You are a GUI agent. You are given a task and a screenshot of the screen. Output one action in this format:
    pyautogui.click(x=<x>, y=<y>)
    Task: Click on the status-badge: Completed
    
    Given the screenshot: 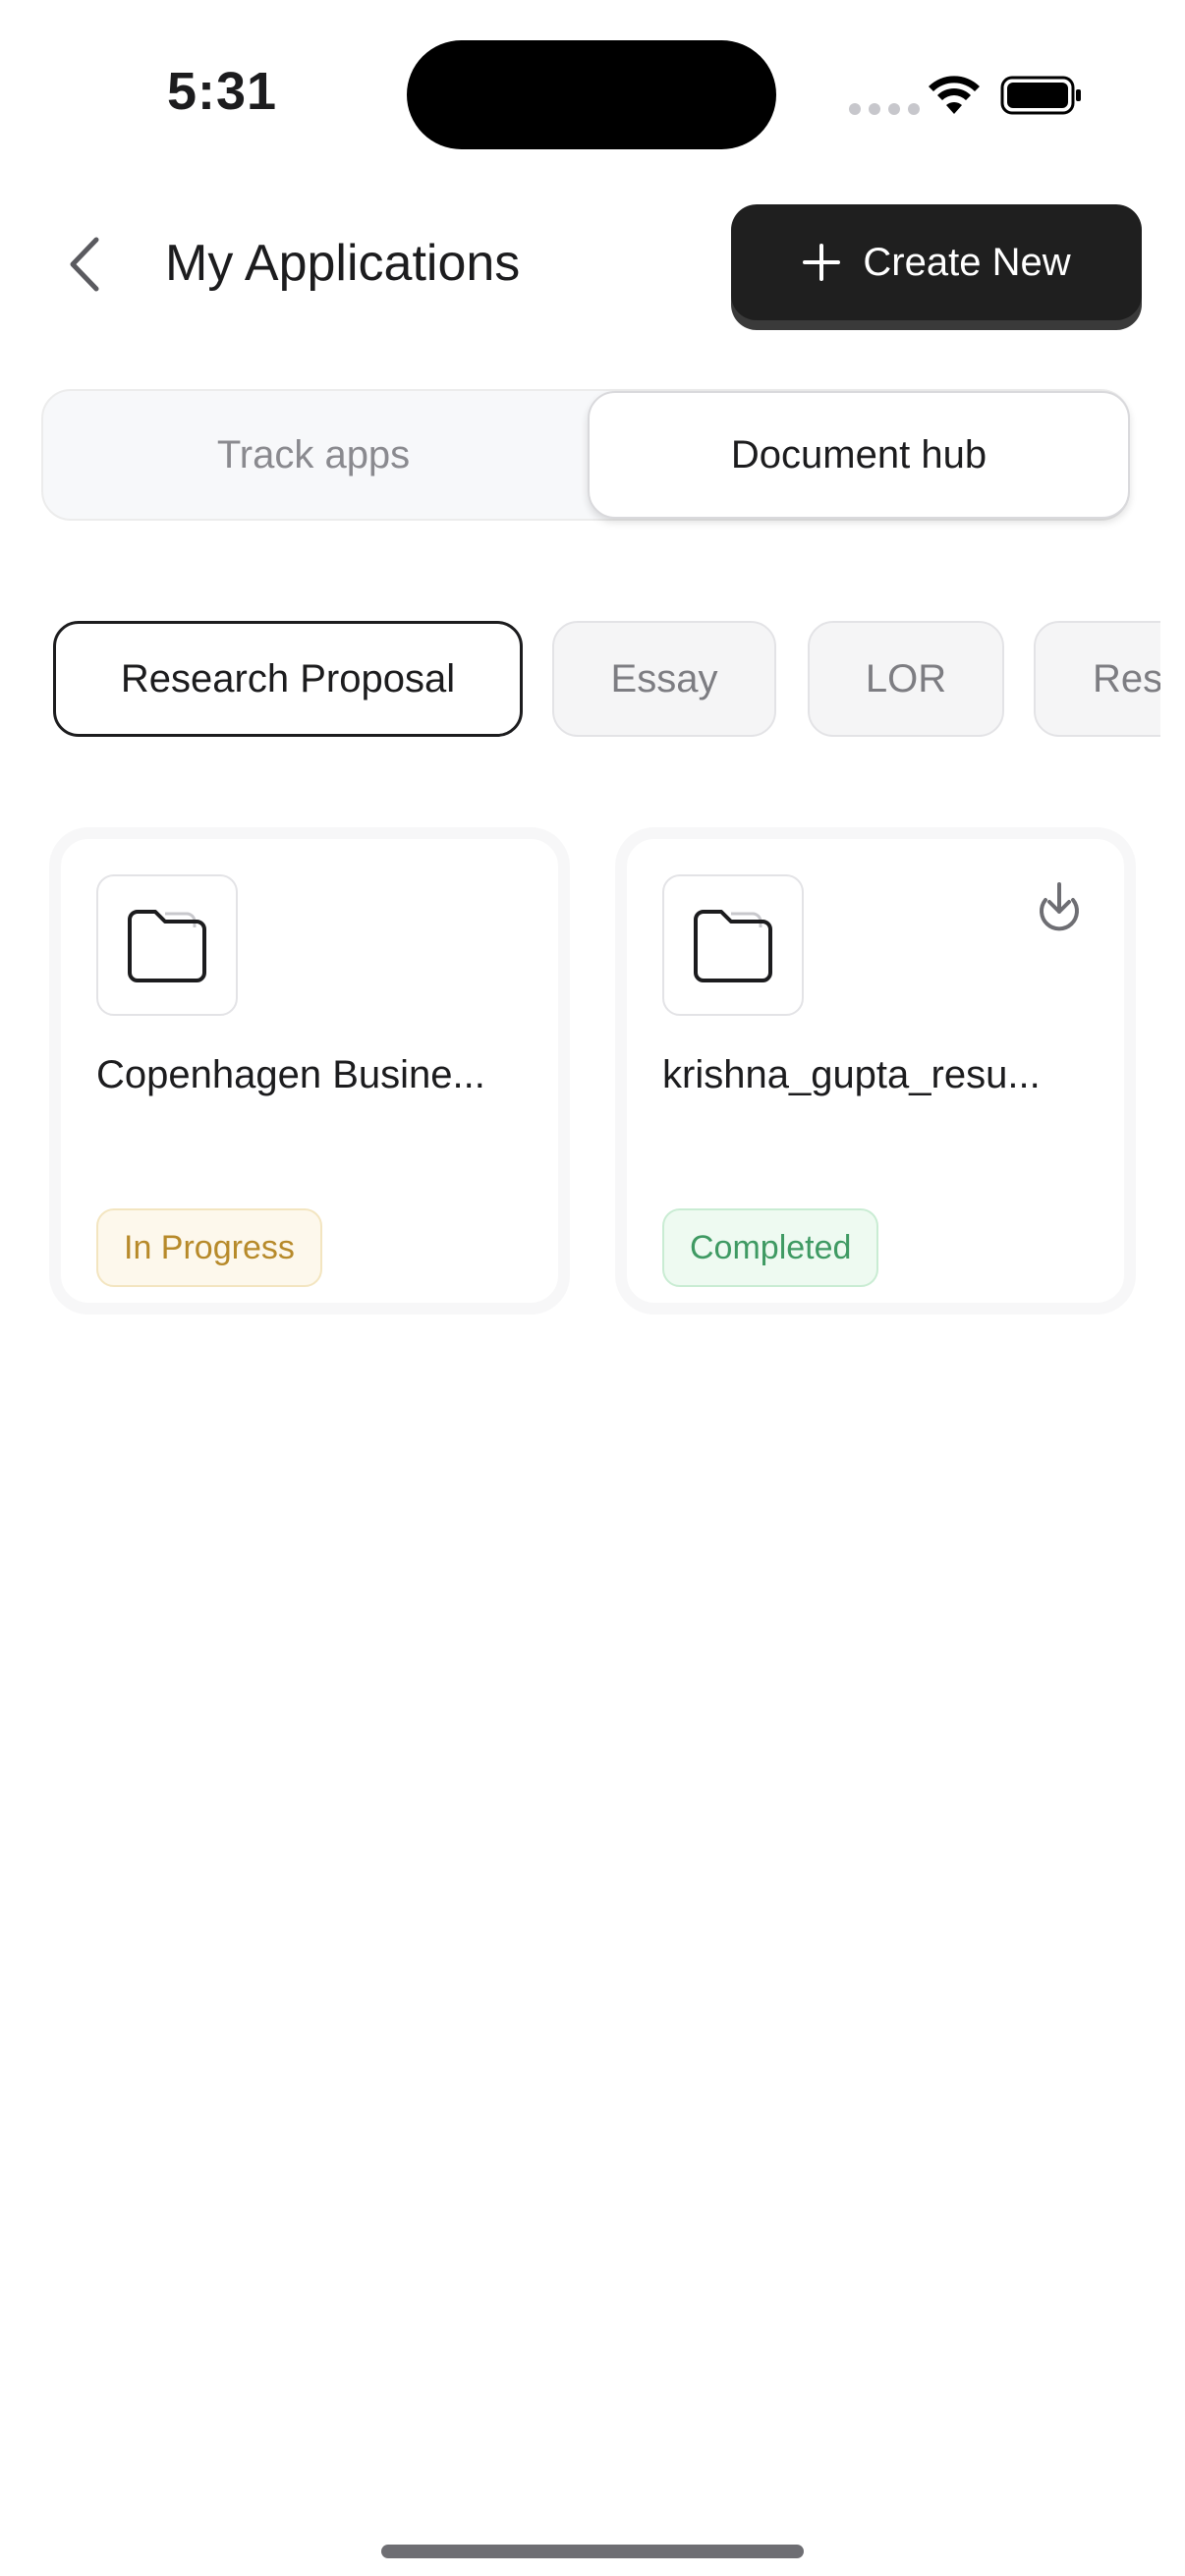 What is the action you would take?
    pyautogui.click(x=771, y=1247)
    